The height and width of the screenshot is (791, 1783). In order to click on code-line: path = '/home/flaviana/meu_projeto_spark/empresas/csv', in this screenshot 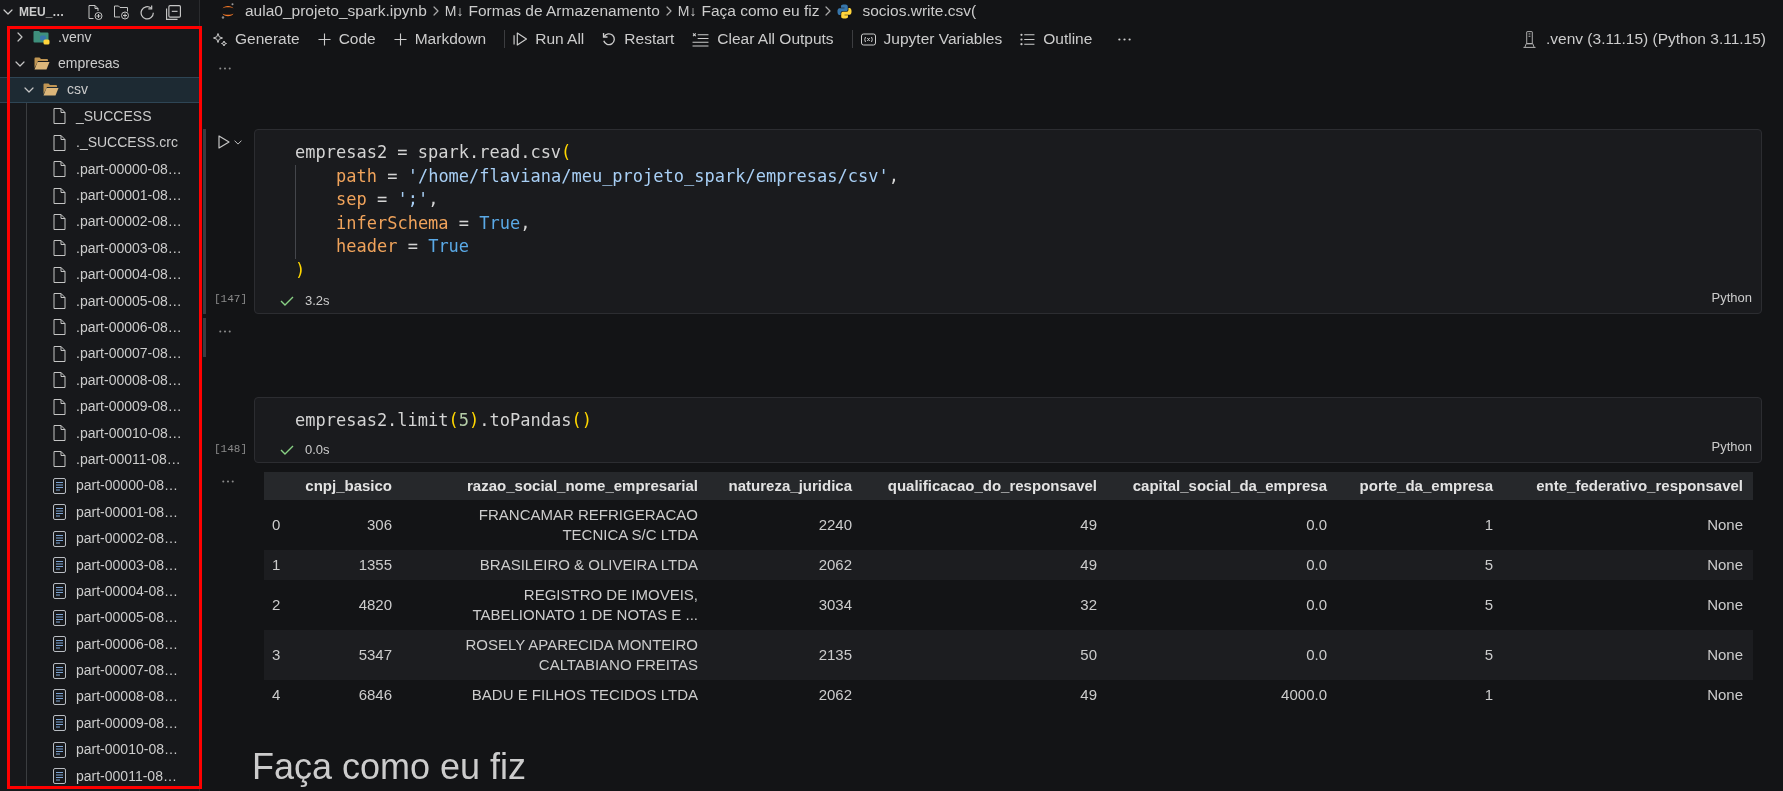, I will do `click(1028, 176)`.